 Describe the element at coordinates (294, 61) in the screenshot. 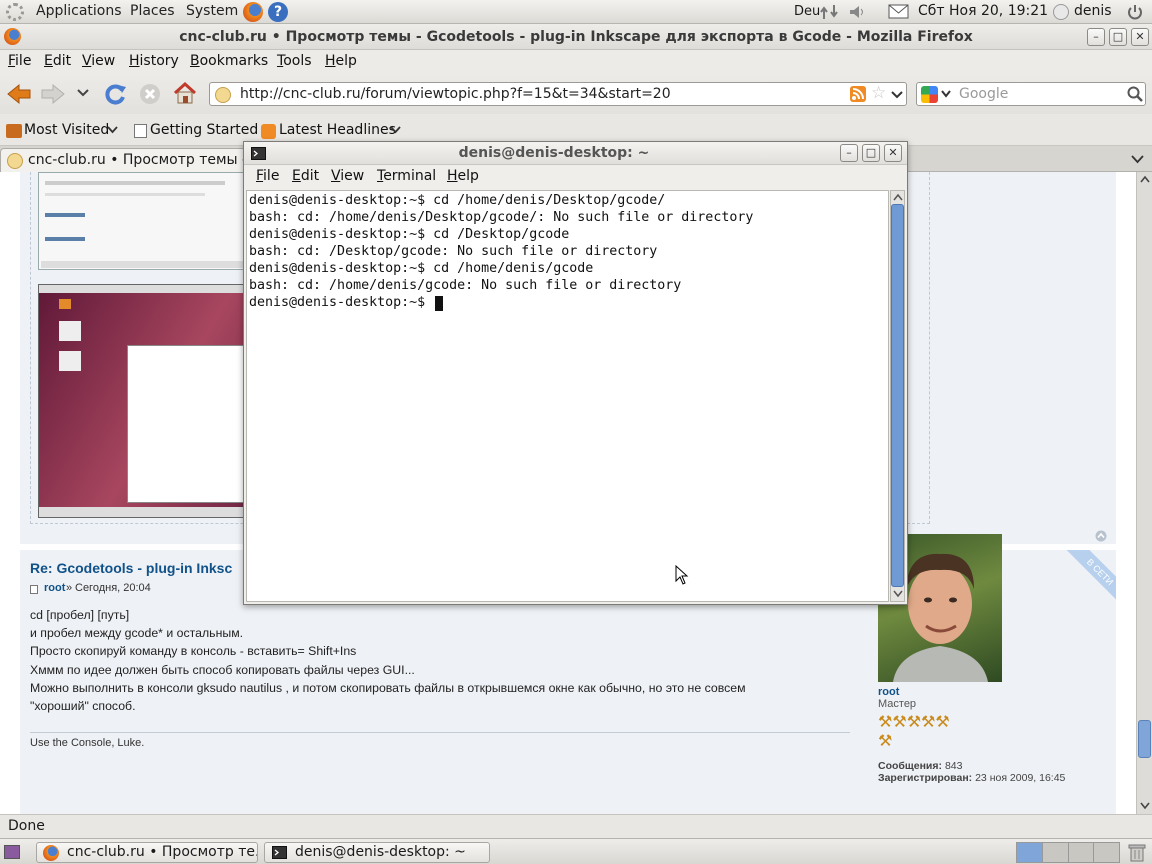

I see `menu-tools: Tools` at that location.